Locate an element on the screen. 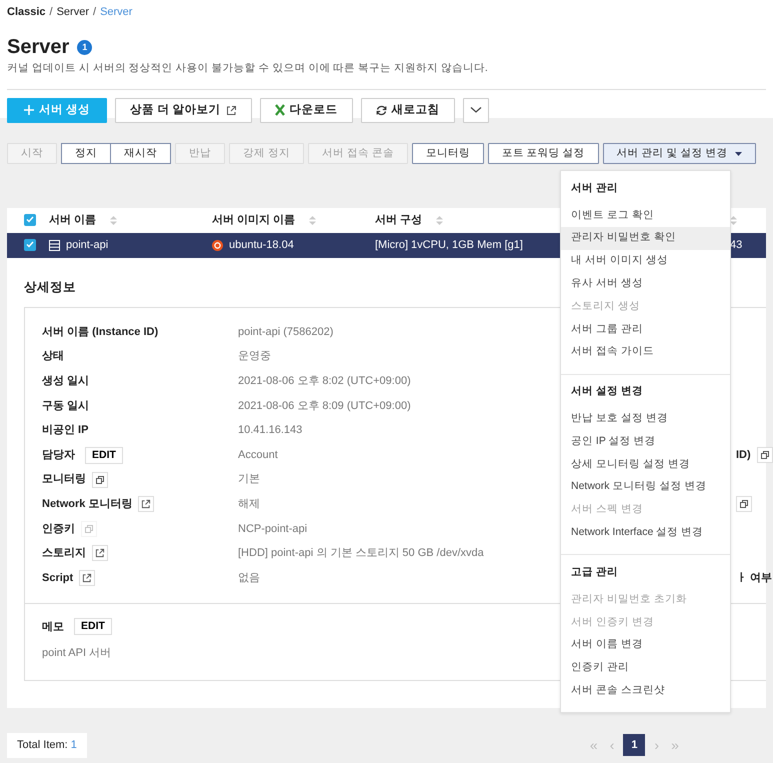 This screenshot has width=773, height=763. field-label: 상태 is located at coordinates (53, 356).